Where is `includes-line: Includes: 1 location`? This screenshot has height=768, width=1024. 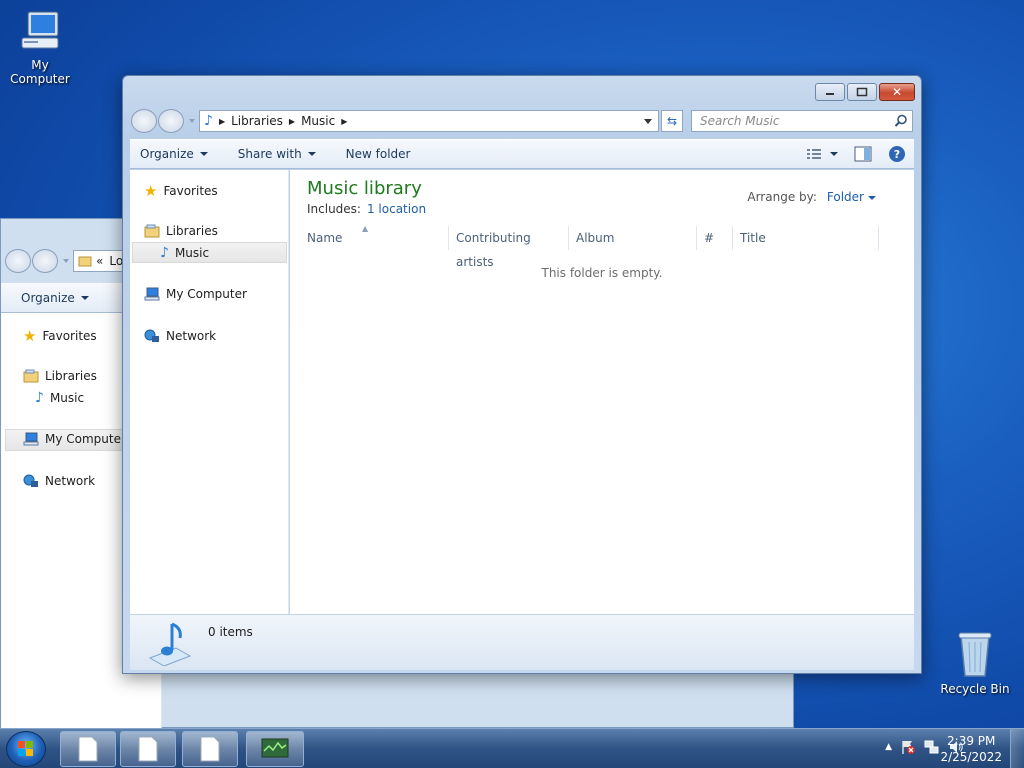 includes-line: Includes: 1 location is located at coordinates (366, 209).